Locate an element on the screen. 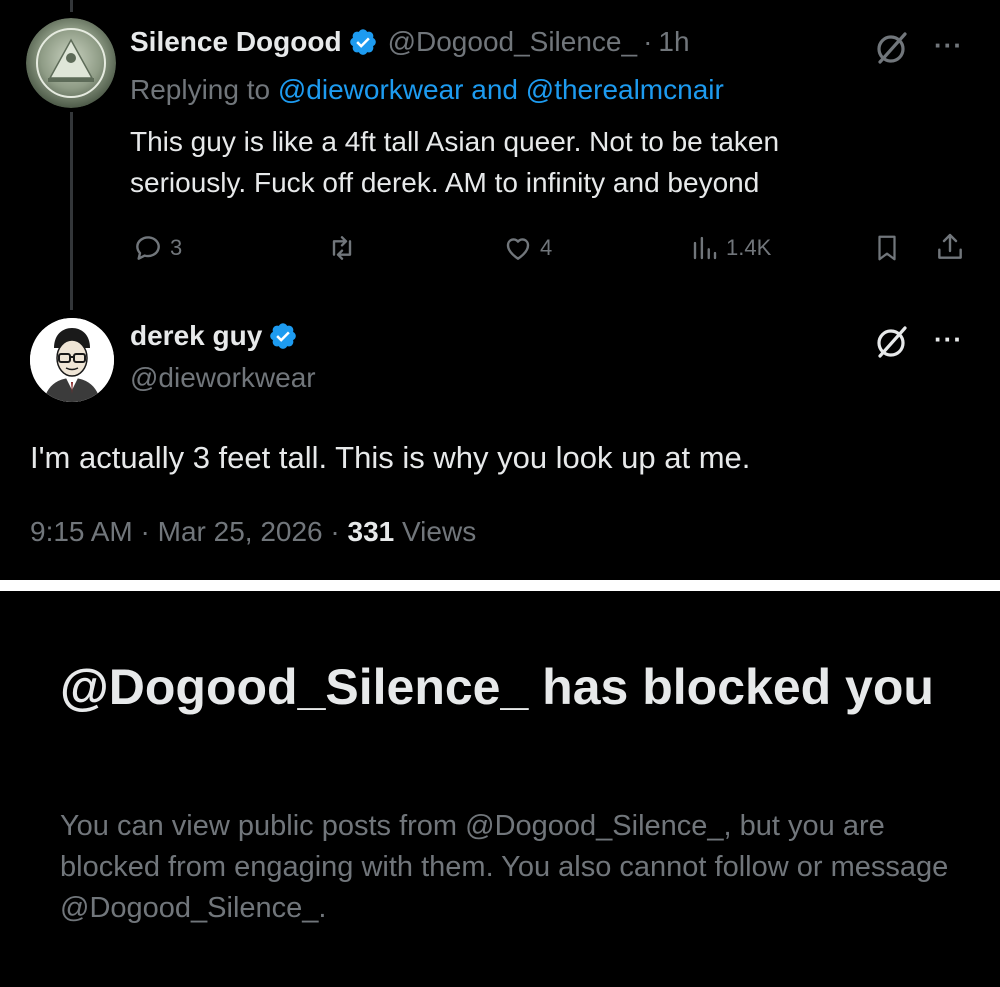 Image resolution: width=1000 pixels, height=987 pixels. reply-author-name: Silence Dogood is located at coordinates (236, 42).